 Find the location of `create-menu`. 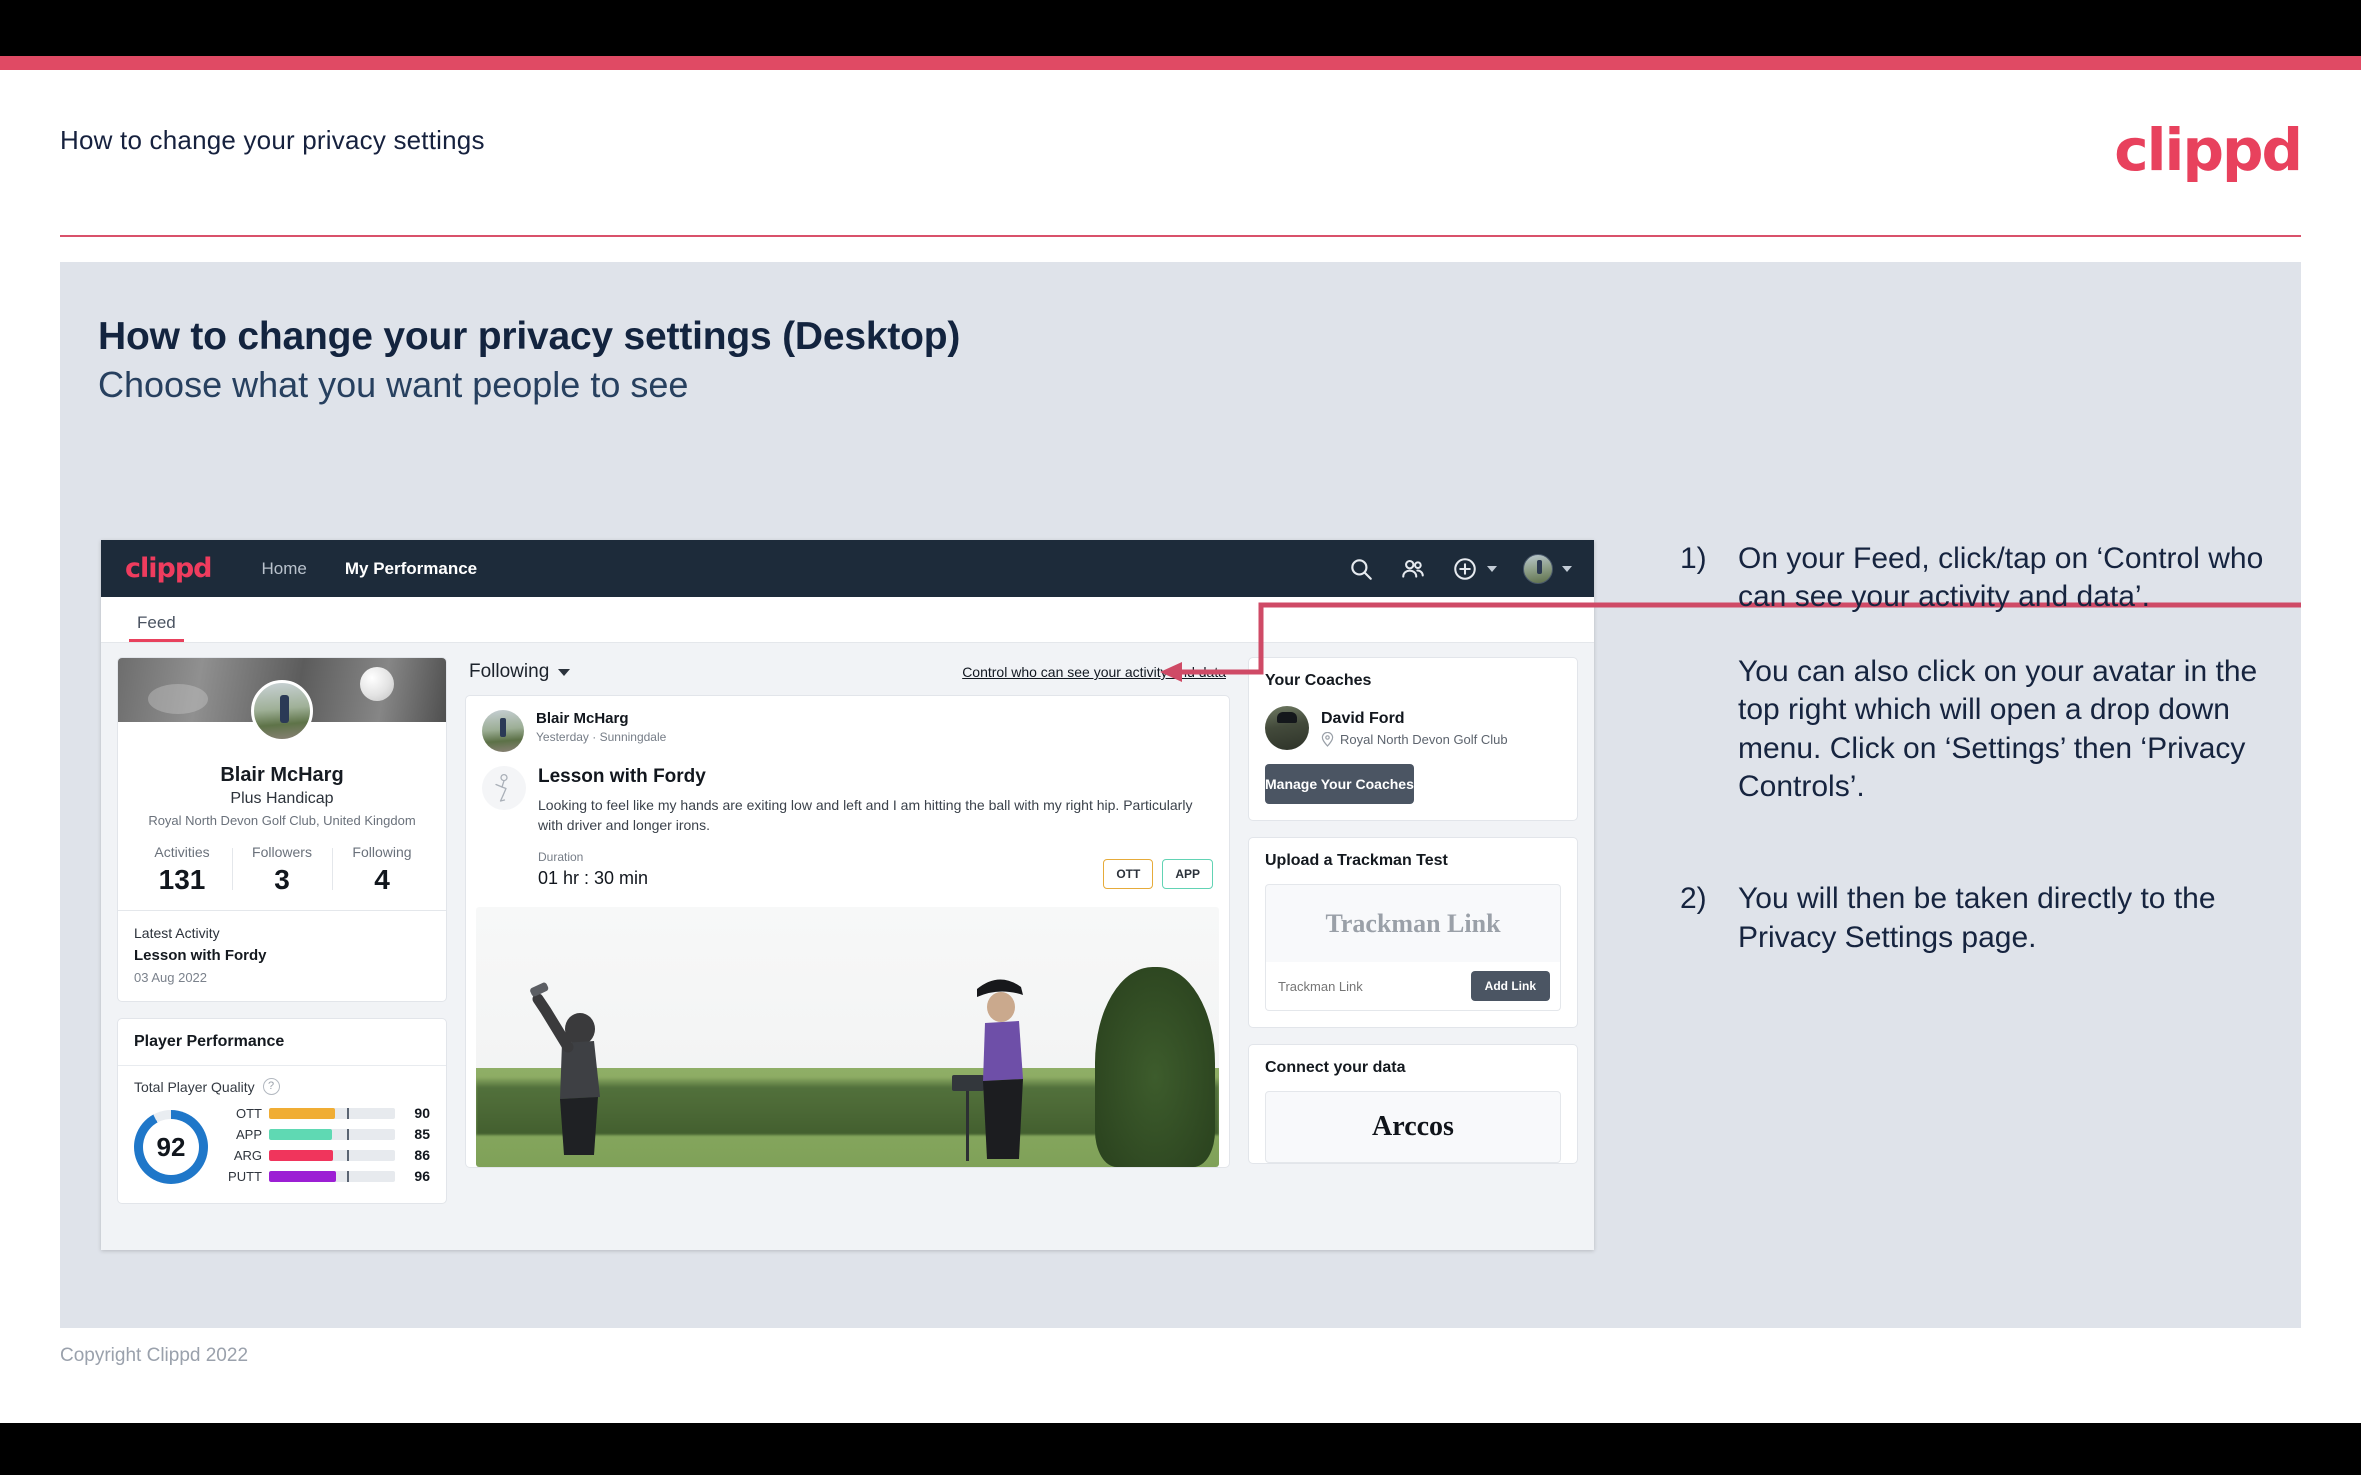

create-menu is located at coordinates (1474, 569).